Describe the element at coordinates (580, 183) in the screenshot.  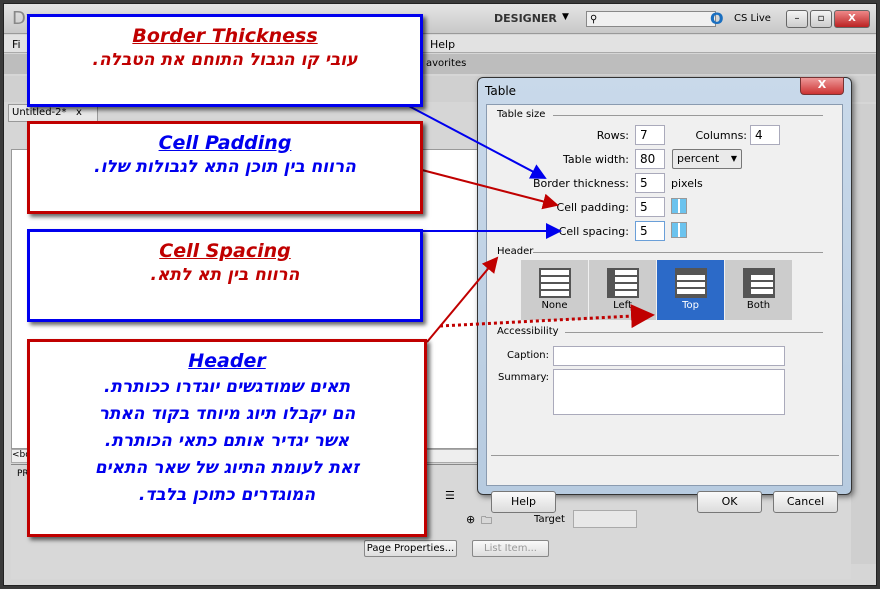
I see `border-thickness-label: Border thickness:` at that location.